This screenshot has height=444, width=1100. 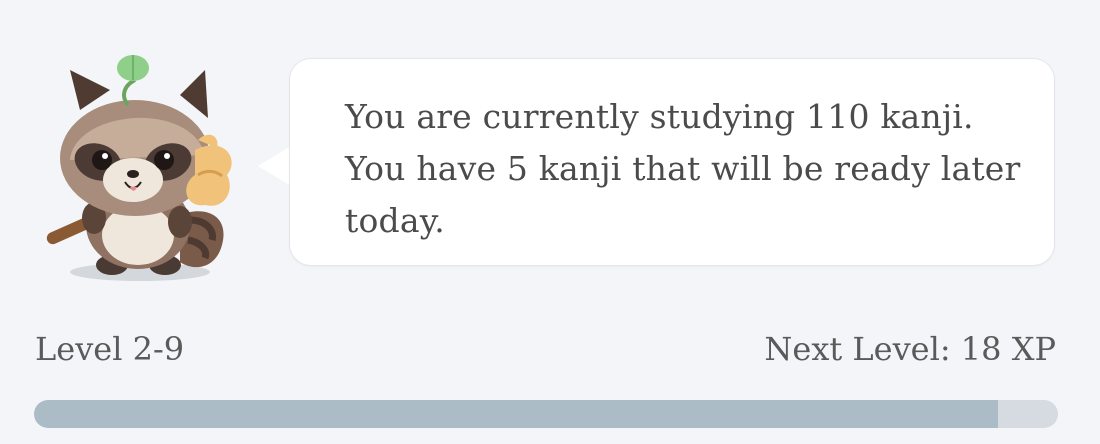 I want to click on next-level-label: Next Level: 18 XP, so click(x=910, y=349).